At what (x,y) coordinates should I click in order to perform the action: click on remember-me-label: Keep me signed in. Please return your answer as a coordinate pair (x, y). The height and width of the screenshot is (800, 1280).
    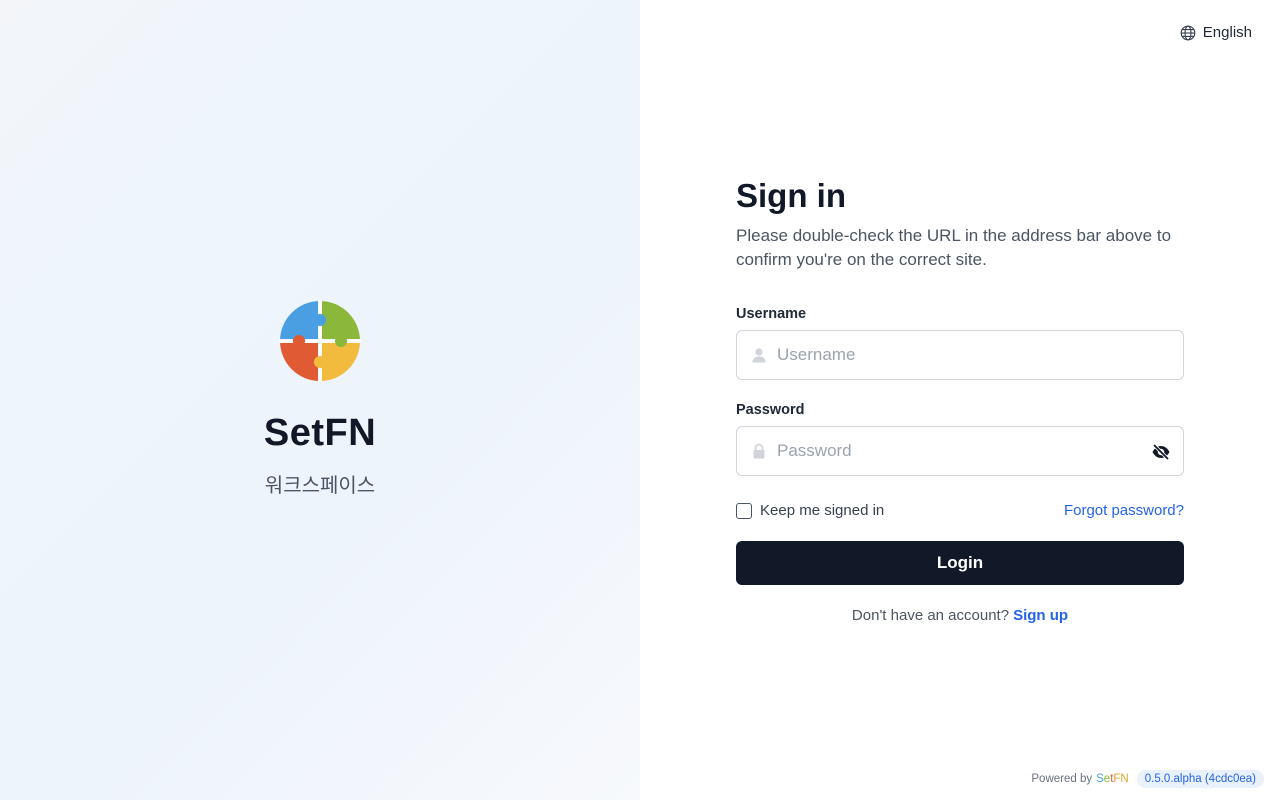
    Looking at the image, I should click on (822, 510).